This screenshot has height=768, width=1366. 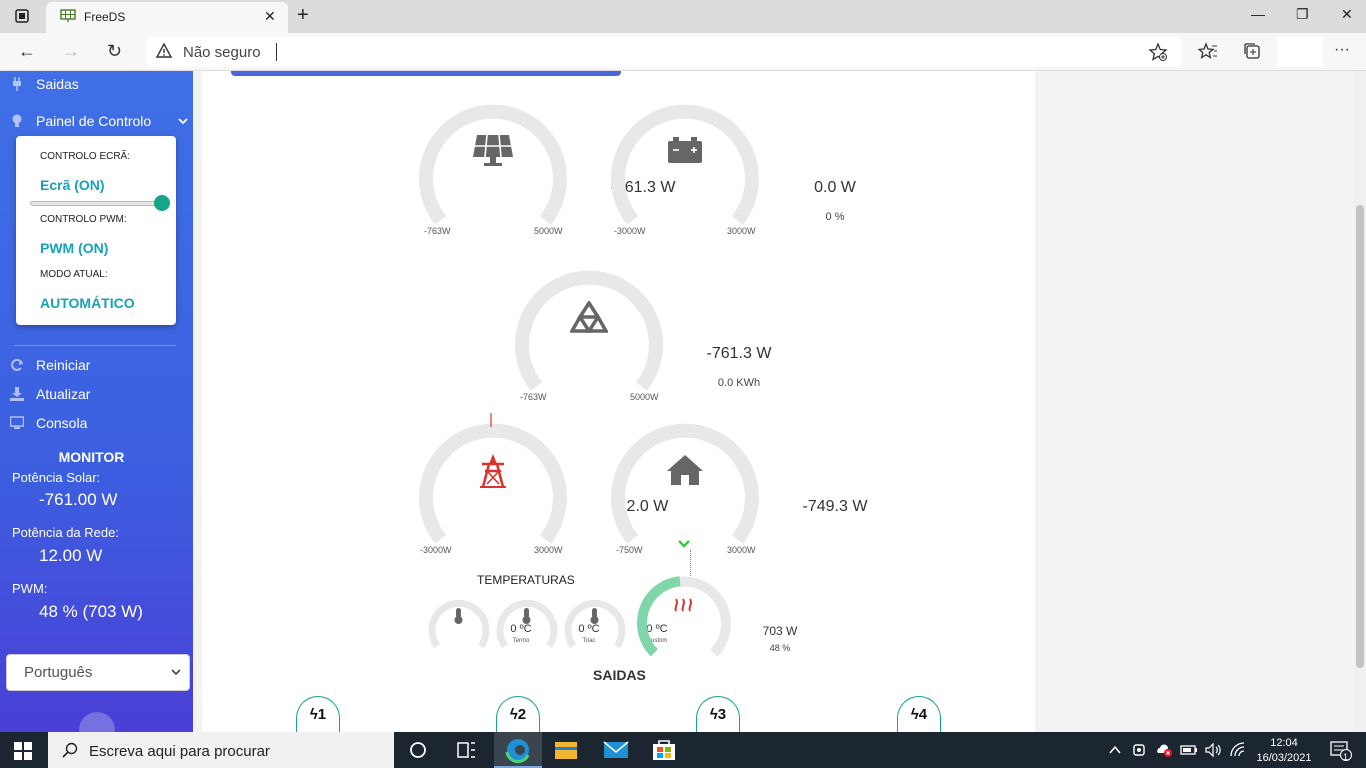 What do you see at coordinates (1115, 750) in the screenshot?
I see `tray-chevron-up-icon` at bounding box center [1115, 750].